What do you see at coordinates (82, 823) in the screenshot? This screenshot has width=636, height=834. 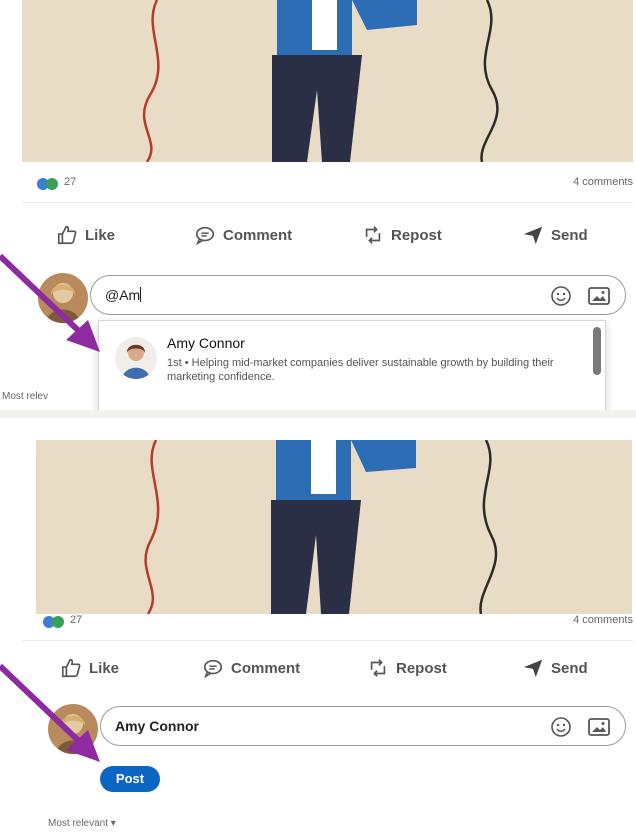 I see `sort-dropdown: Most relevant ▾` at bounding box center [82, 823].